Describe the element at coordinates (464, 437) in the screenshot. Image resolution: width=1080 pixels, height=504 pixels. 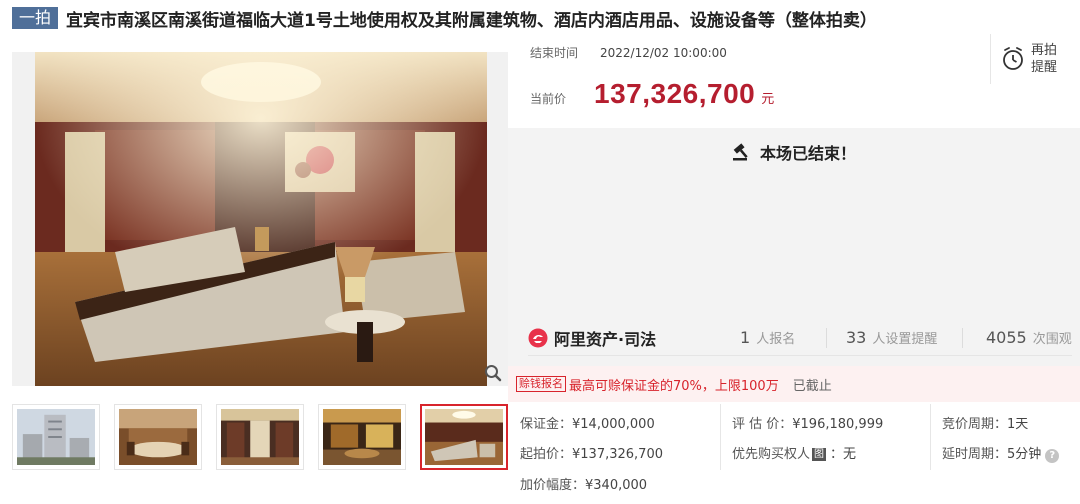
I see `thumbnail-lobby-sofa` at that location.